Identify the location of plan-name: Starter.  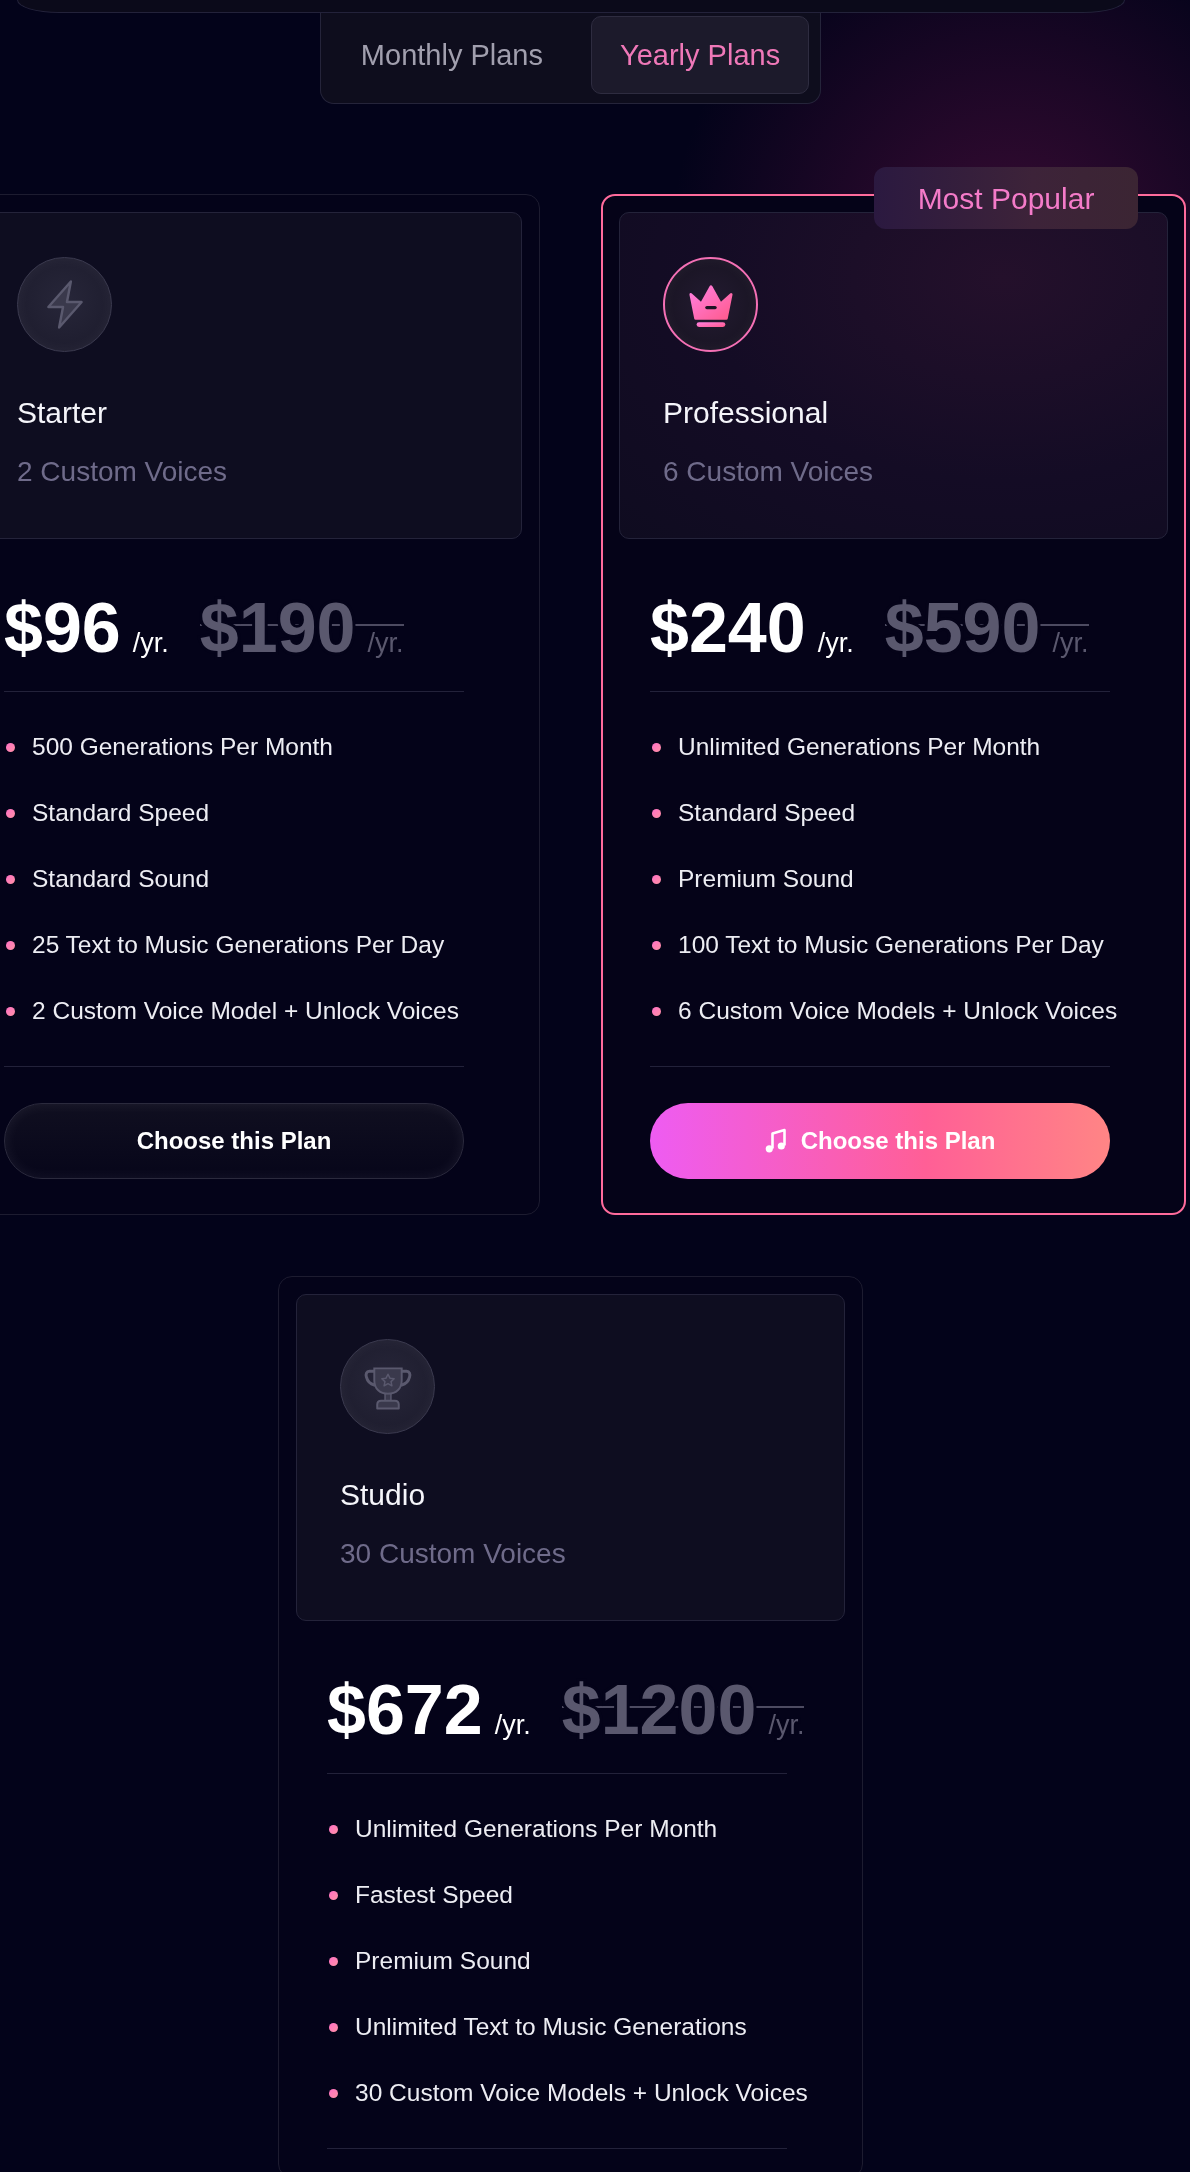
(63, 413).